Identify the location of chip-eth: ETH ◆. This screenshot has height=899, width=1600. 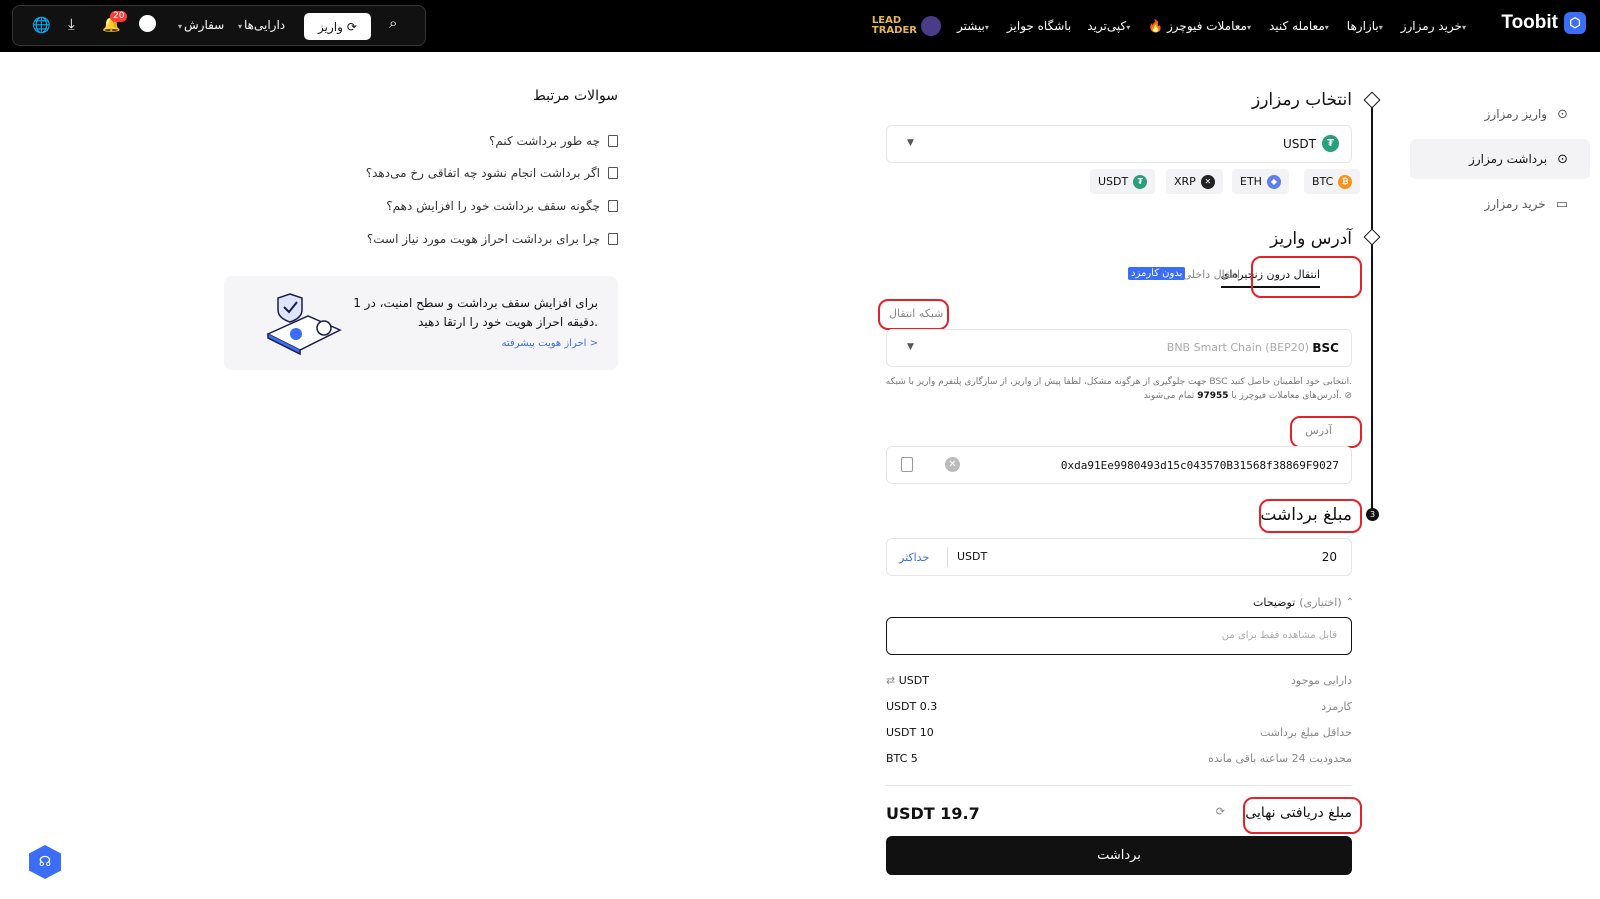
(1260, 181).